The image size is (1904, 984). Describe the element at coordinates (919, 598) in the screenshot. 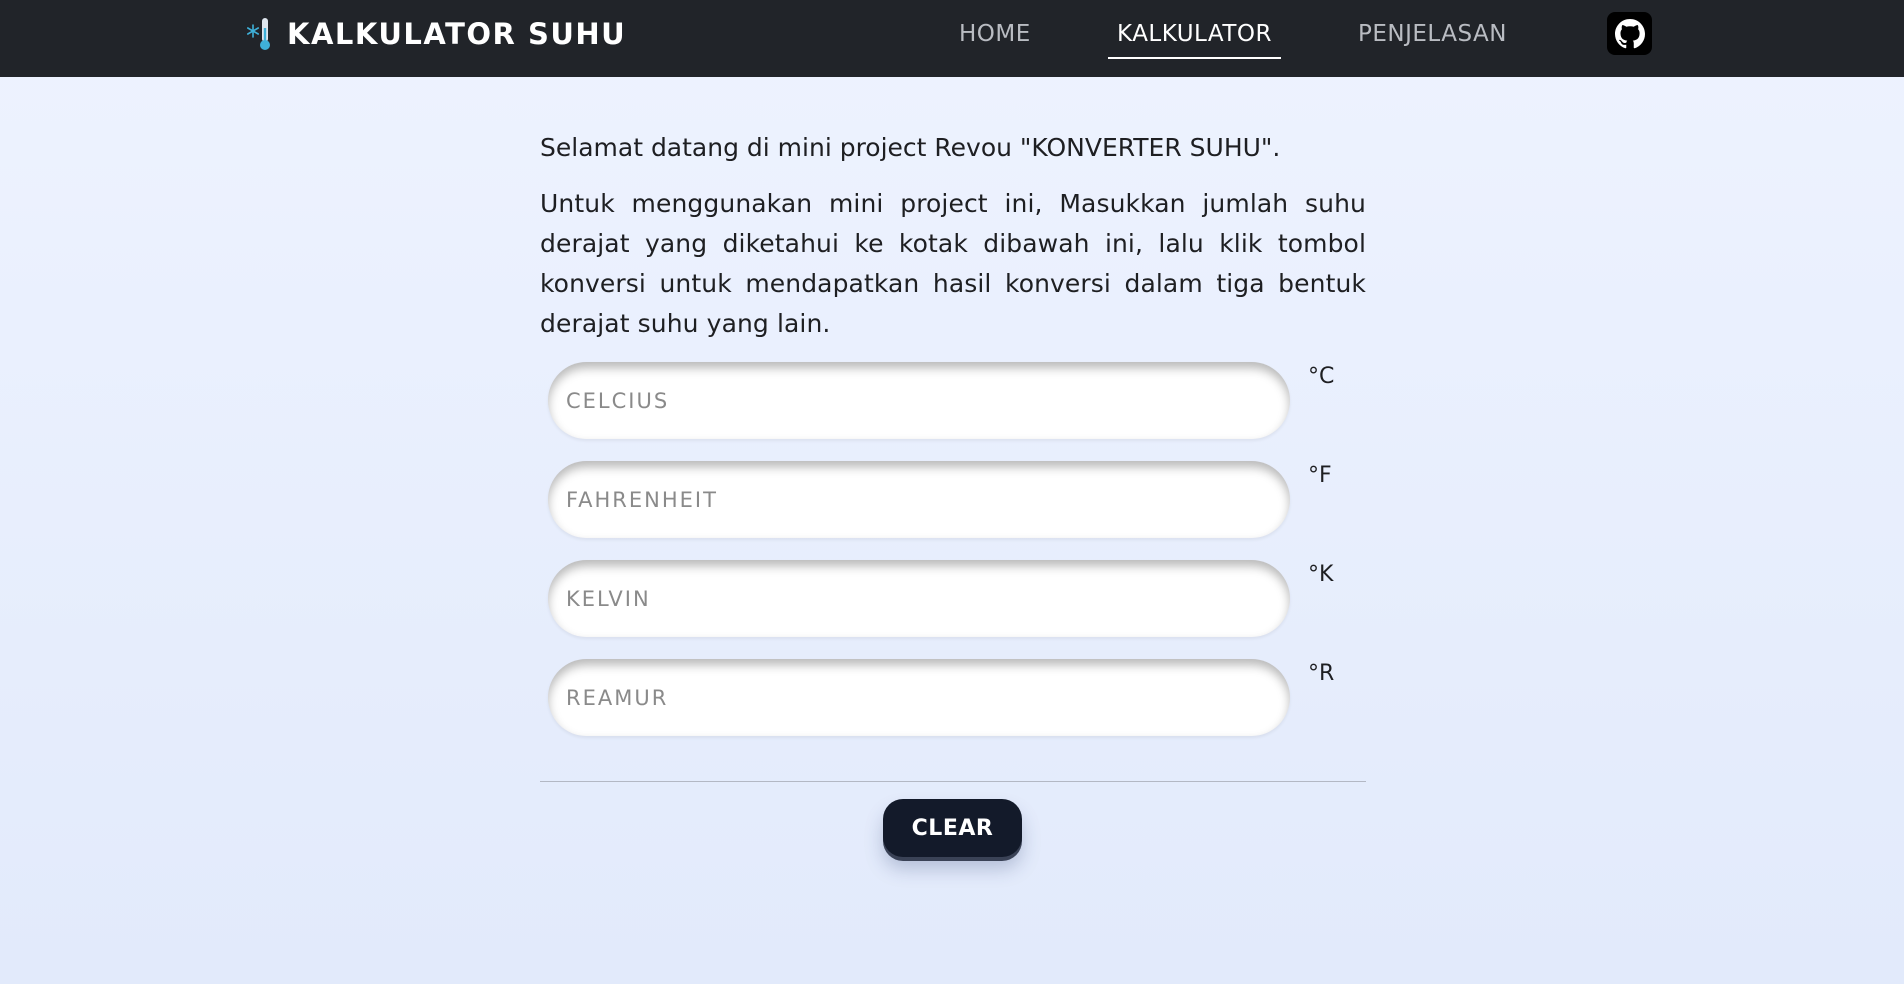

I see `kelvin-input` at that location.